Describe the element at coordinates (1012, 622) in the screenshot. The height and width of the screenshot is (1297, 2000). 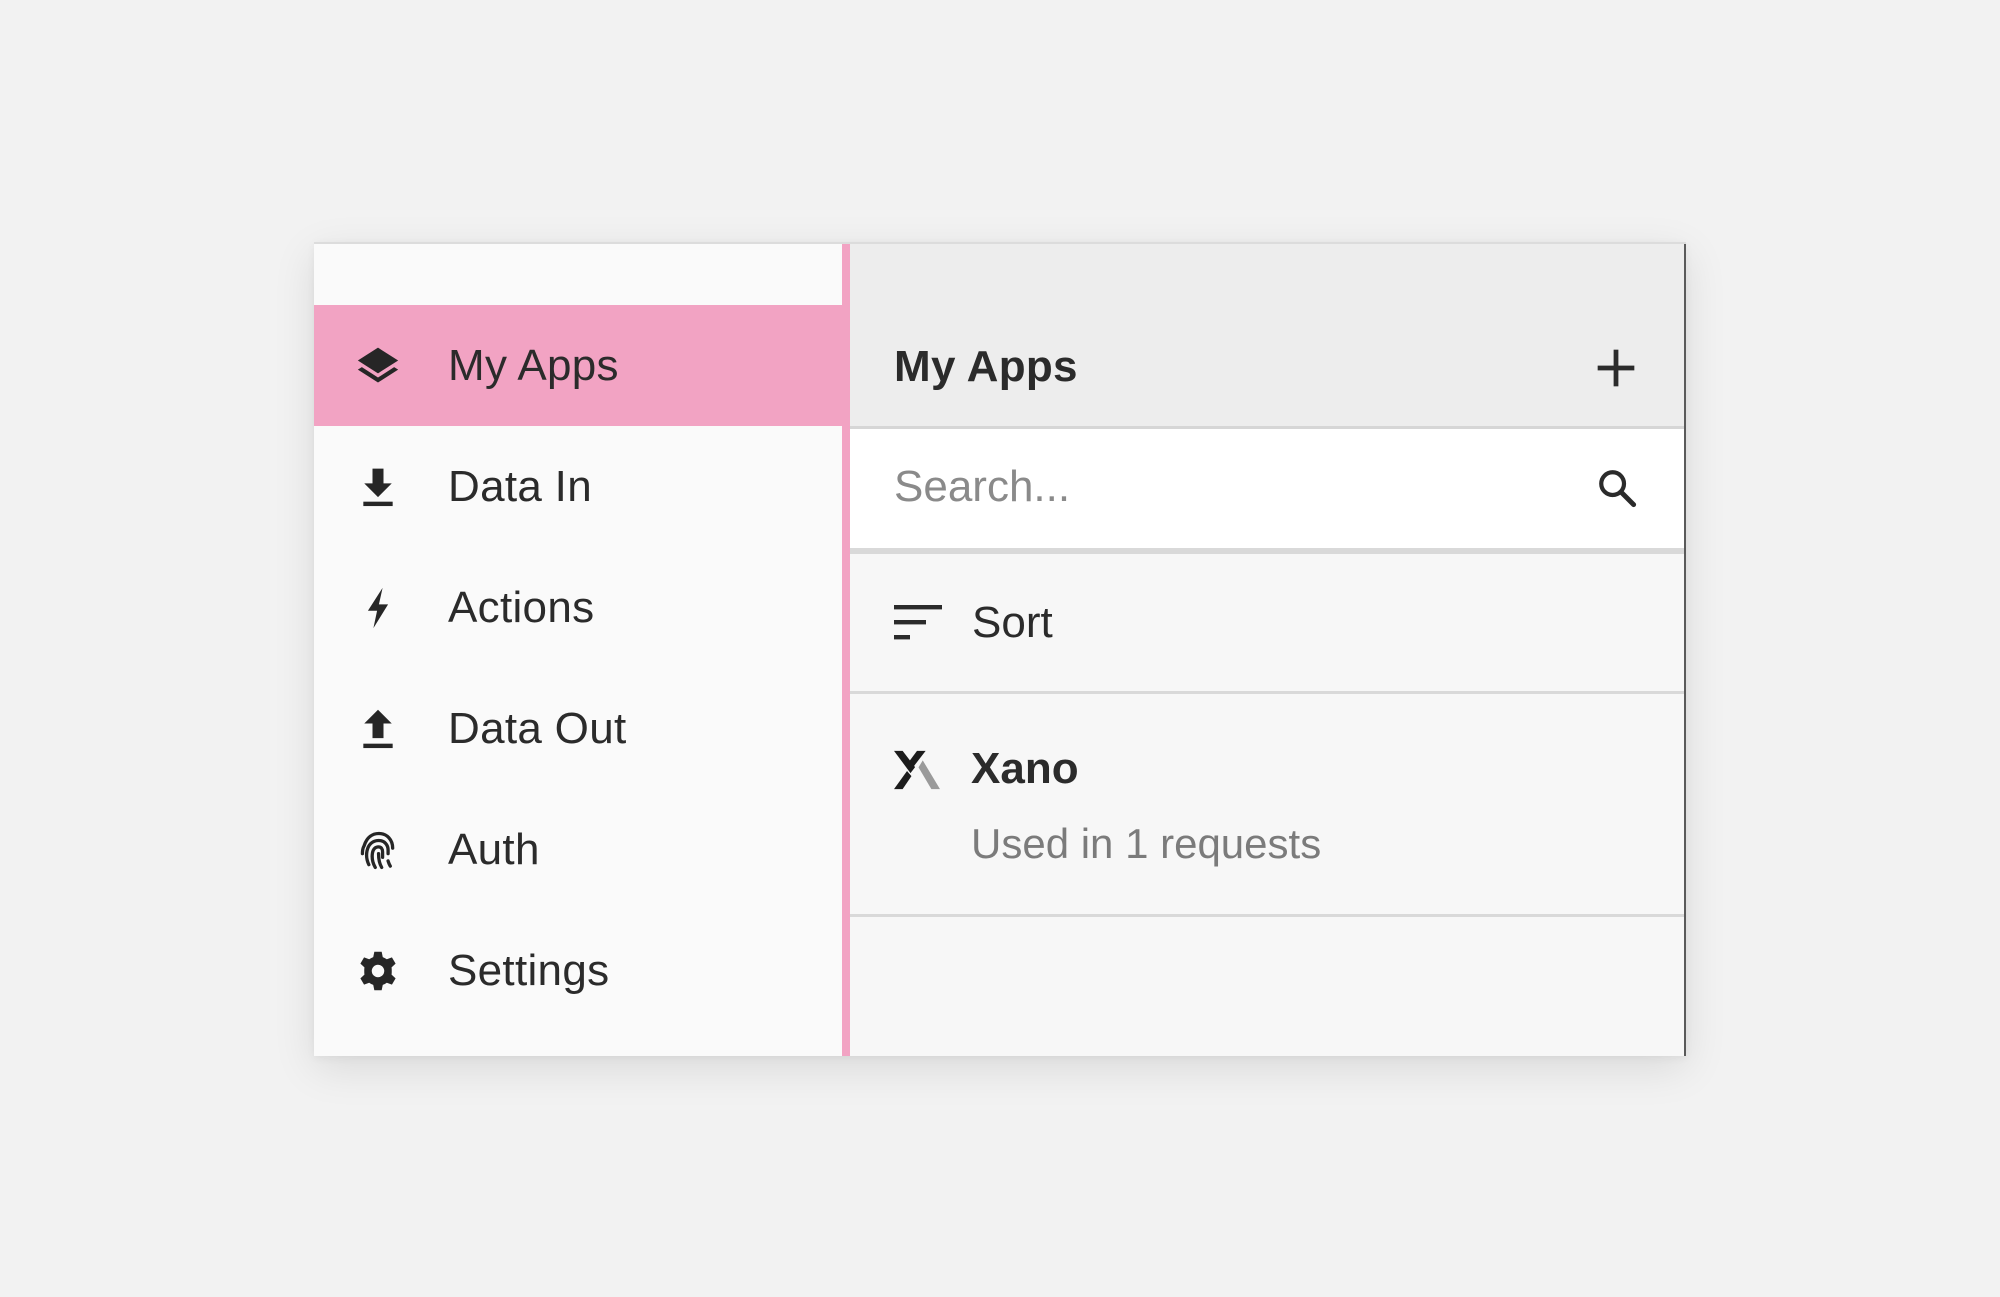
I see `sort-label: Sort` at that location.